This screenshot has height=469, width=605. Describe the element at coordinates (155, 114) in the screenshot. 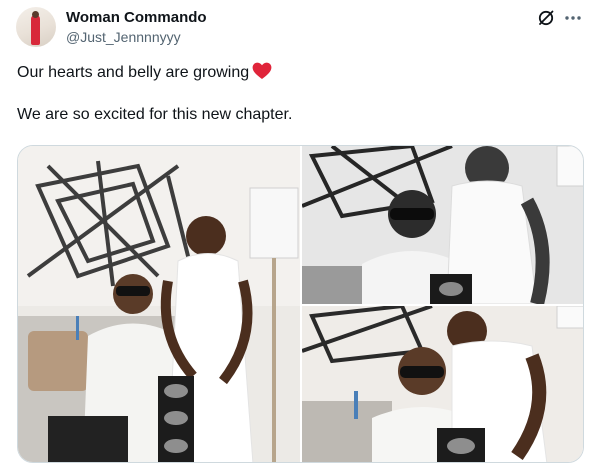

I see `tweet-text-line-2: We are so excited for this new chapter.` at that location.